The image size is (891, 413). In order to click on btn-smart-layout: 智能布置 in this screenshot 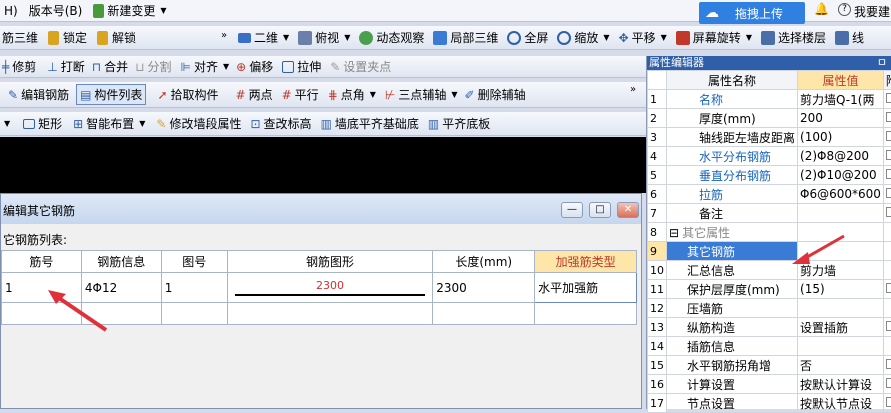, I will do `click(110, 123)`.